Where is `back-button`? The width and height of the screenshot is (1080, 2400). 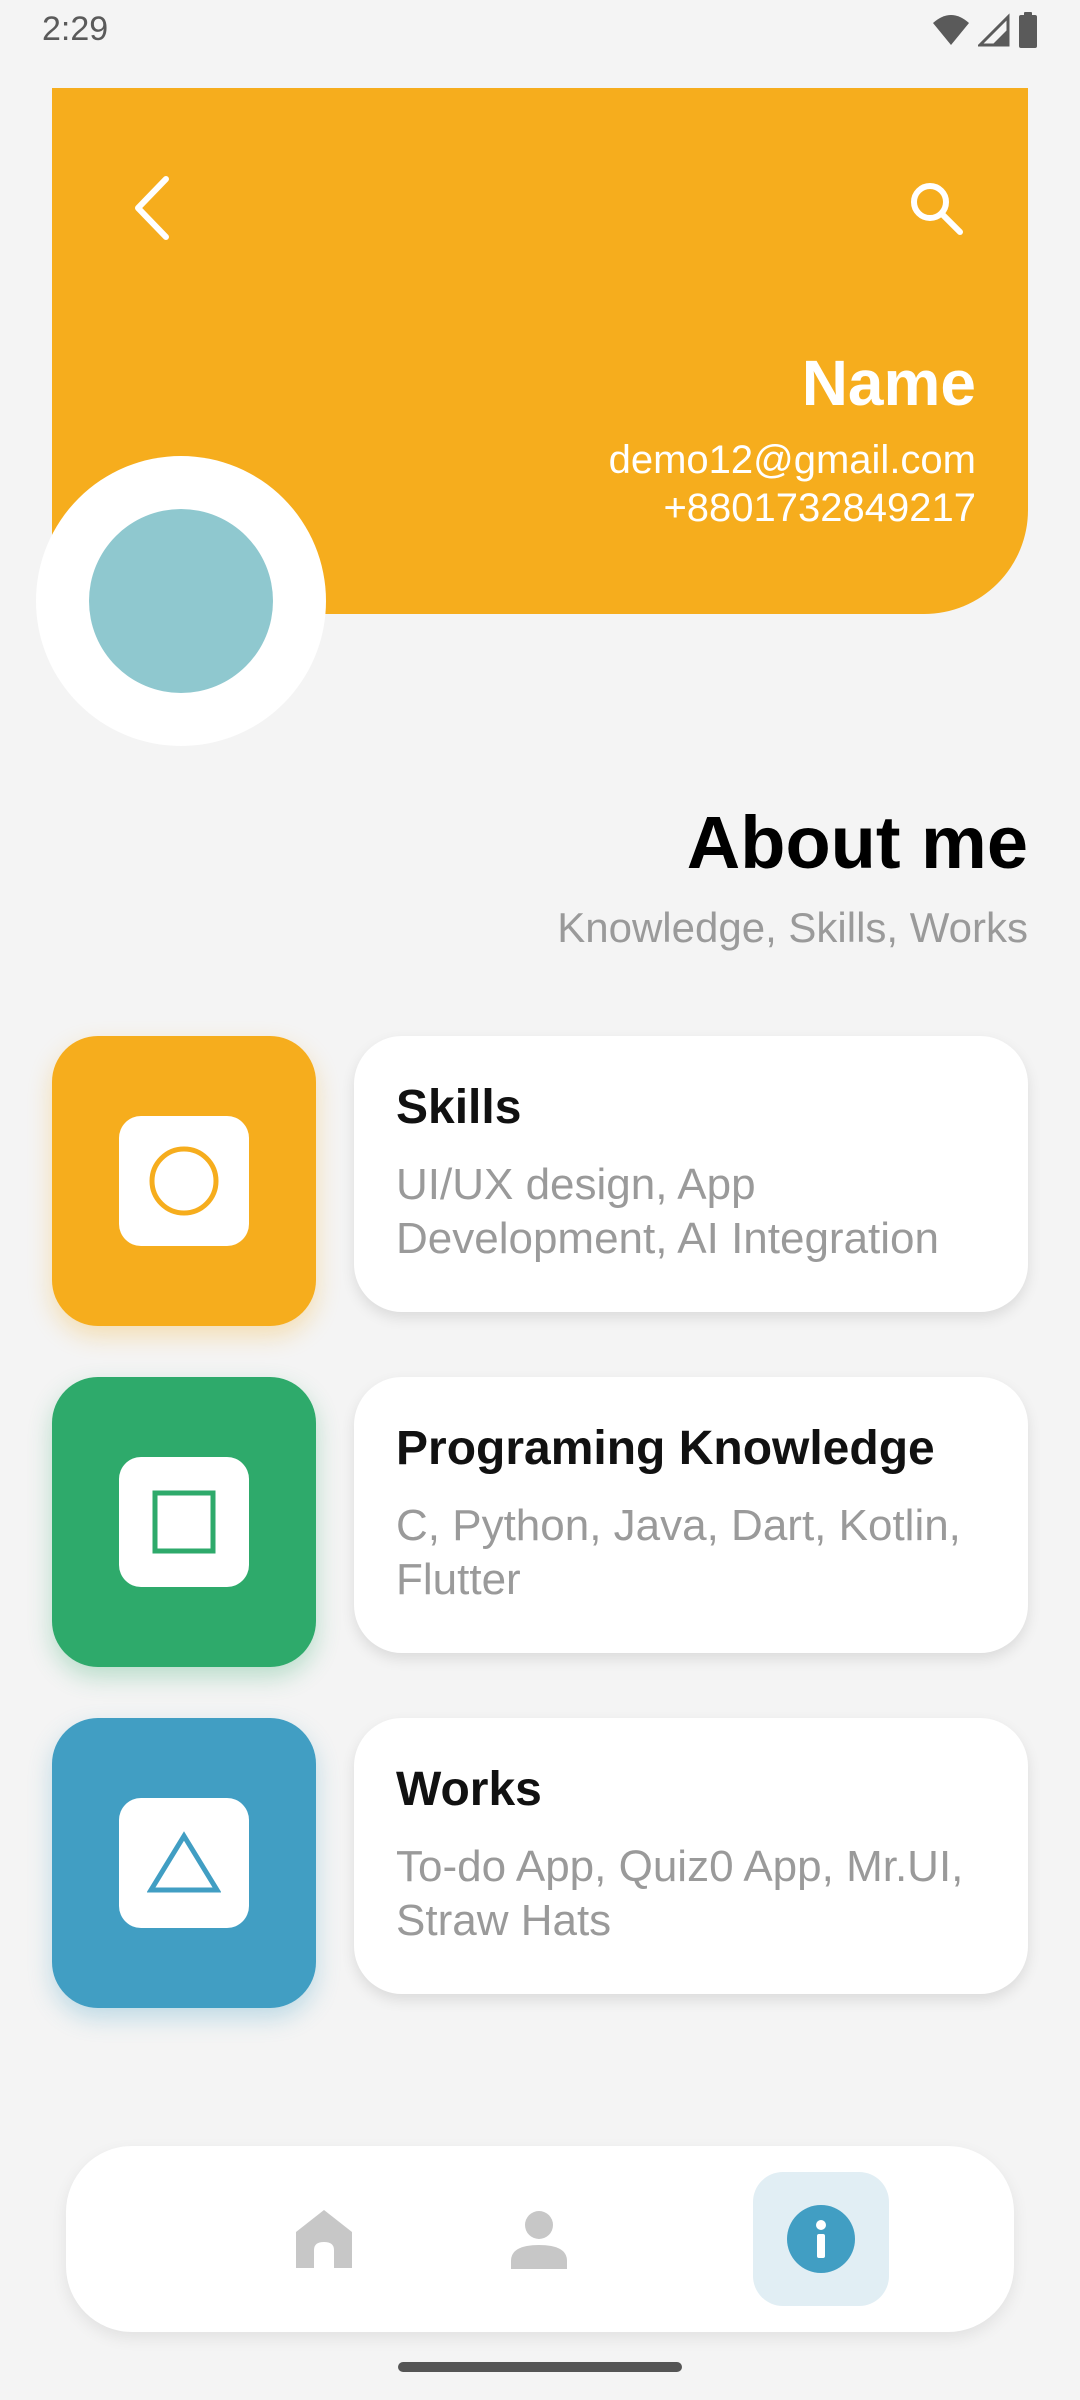 back-button is located at coordinates (152, 208).